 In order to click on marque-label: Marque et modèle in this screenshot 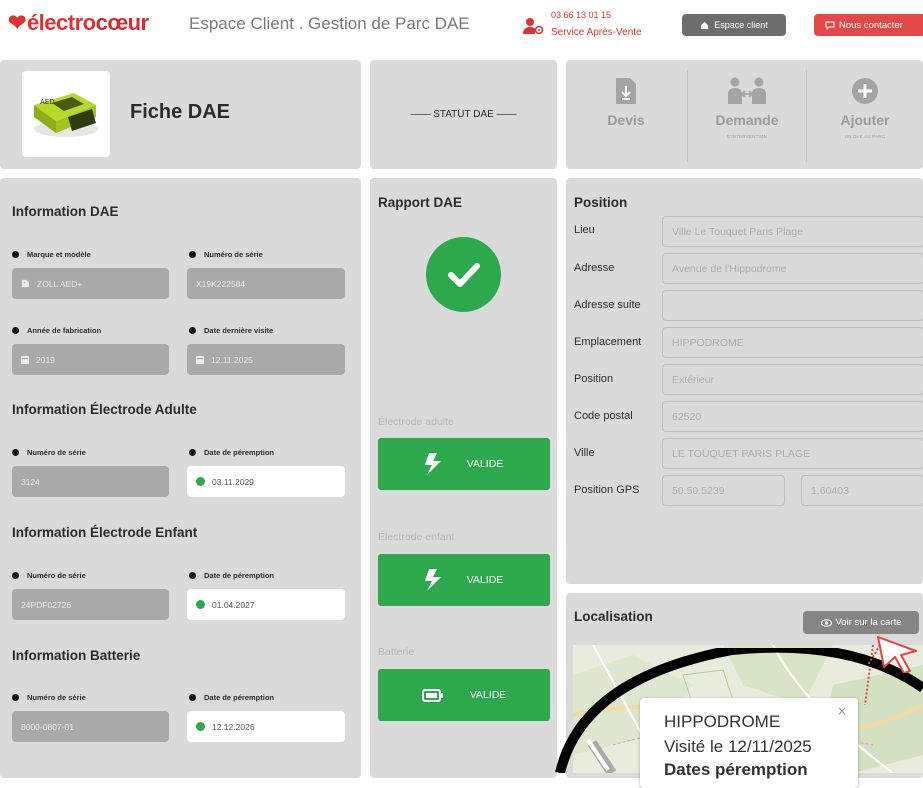, I will do `click(51, 254)`.